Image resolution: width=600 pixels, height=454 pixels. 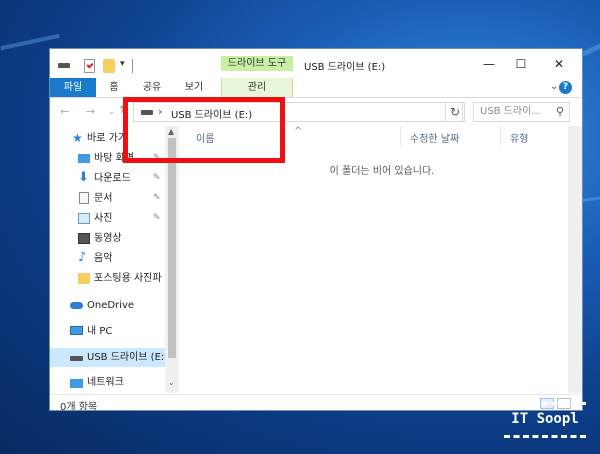 I want to click on cloud-icon, so click(x=76, y=305).